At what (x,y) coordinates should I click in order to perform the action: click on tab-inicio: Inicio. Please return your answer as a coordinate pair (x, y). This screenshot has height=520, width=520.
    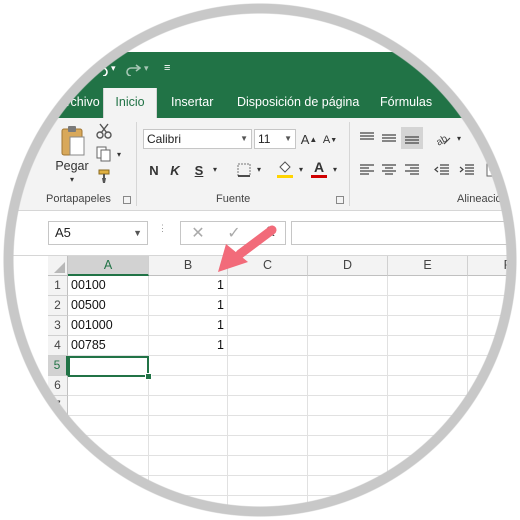
    Looking at the image, I should click on (130, 103).